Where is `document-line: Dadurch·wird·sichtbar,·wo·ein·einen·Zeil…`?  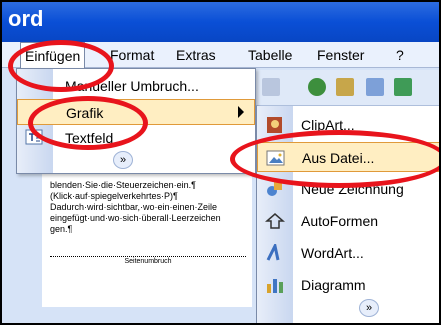
document-line: Dadurch·wird·sichtbar,·wo·ein·einen·Zeil… is located at coordinates (134, 207).